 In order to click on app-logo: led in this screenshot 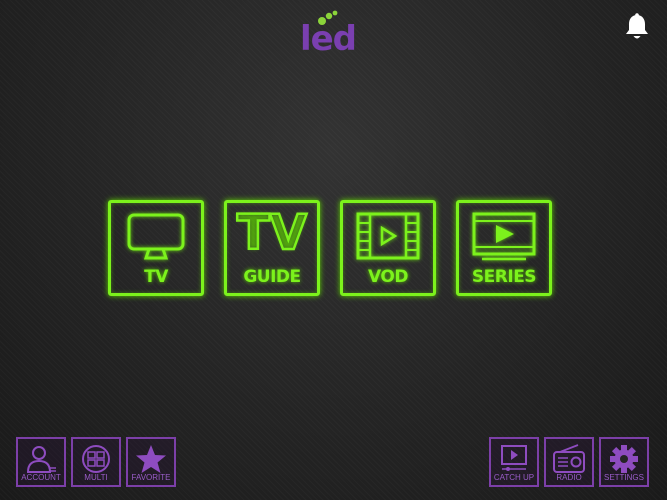, I will do `click(328, 33)`.